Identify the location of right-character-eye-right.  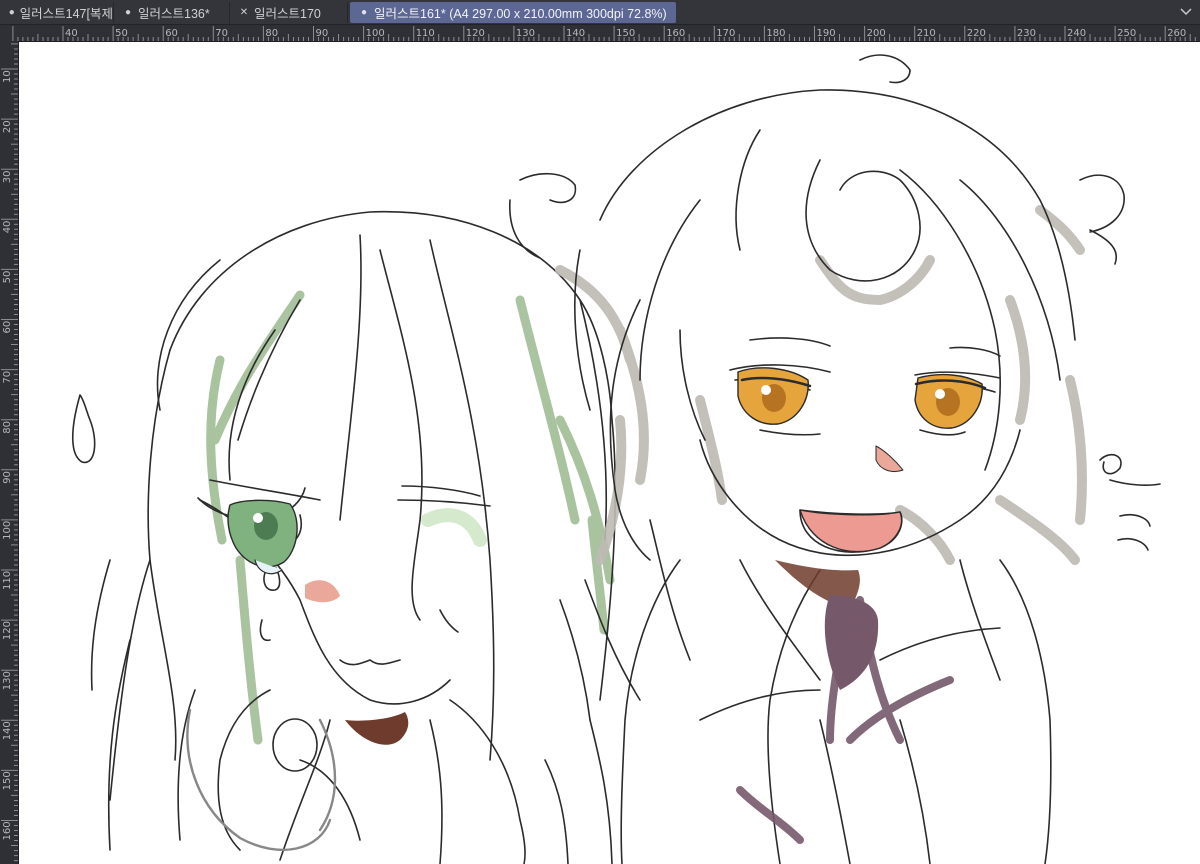
(950, 401).